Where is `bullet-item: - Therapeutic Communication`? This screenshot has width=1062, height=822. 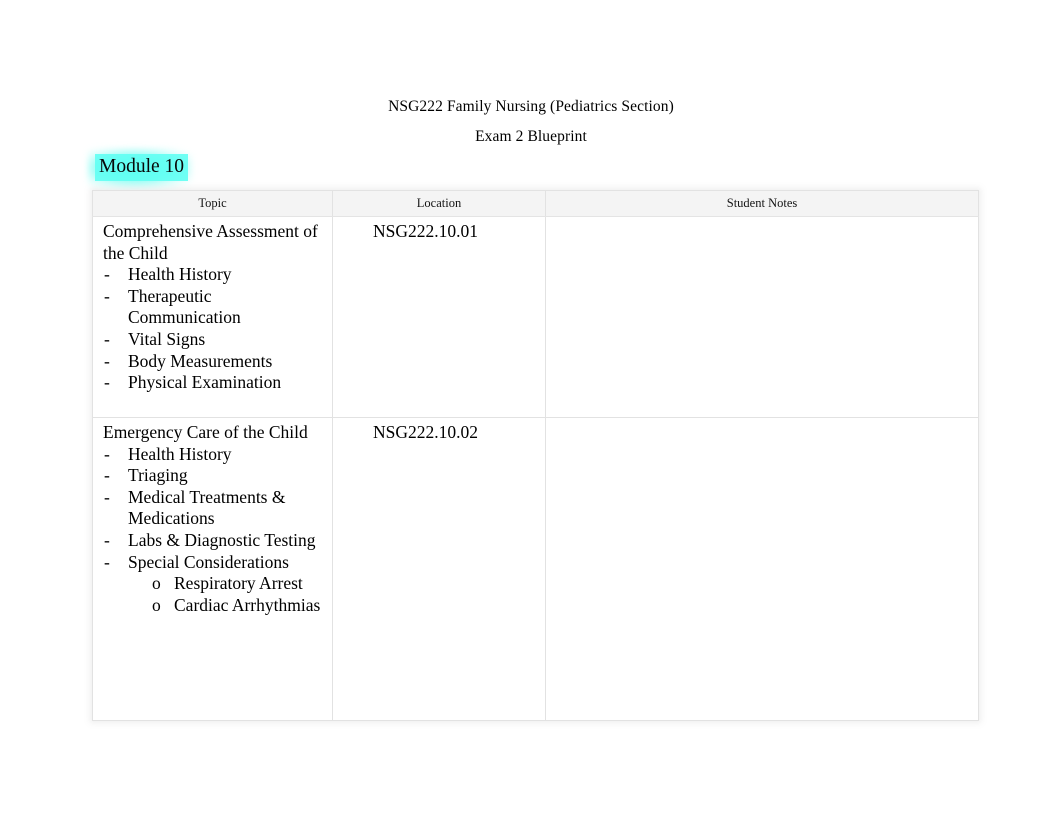 bullet-item: - Therapeutic Communication is located at coordinates (214, 307).